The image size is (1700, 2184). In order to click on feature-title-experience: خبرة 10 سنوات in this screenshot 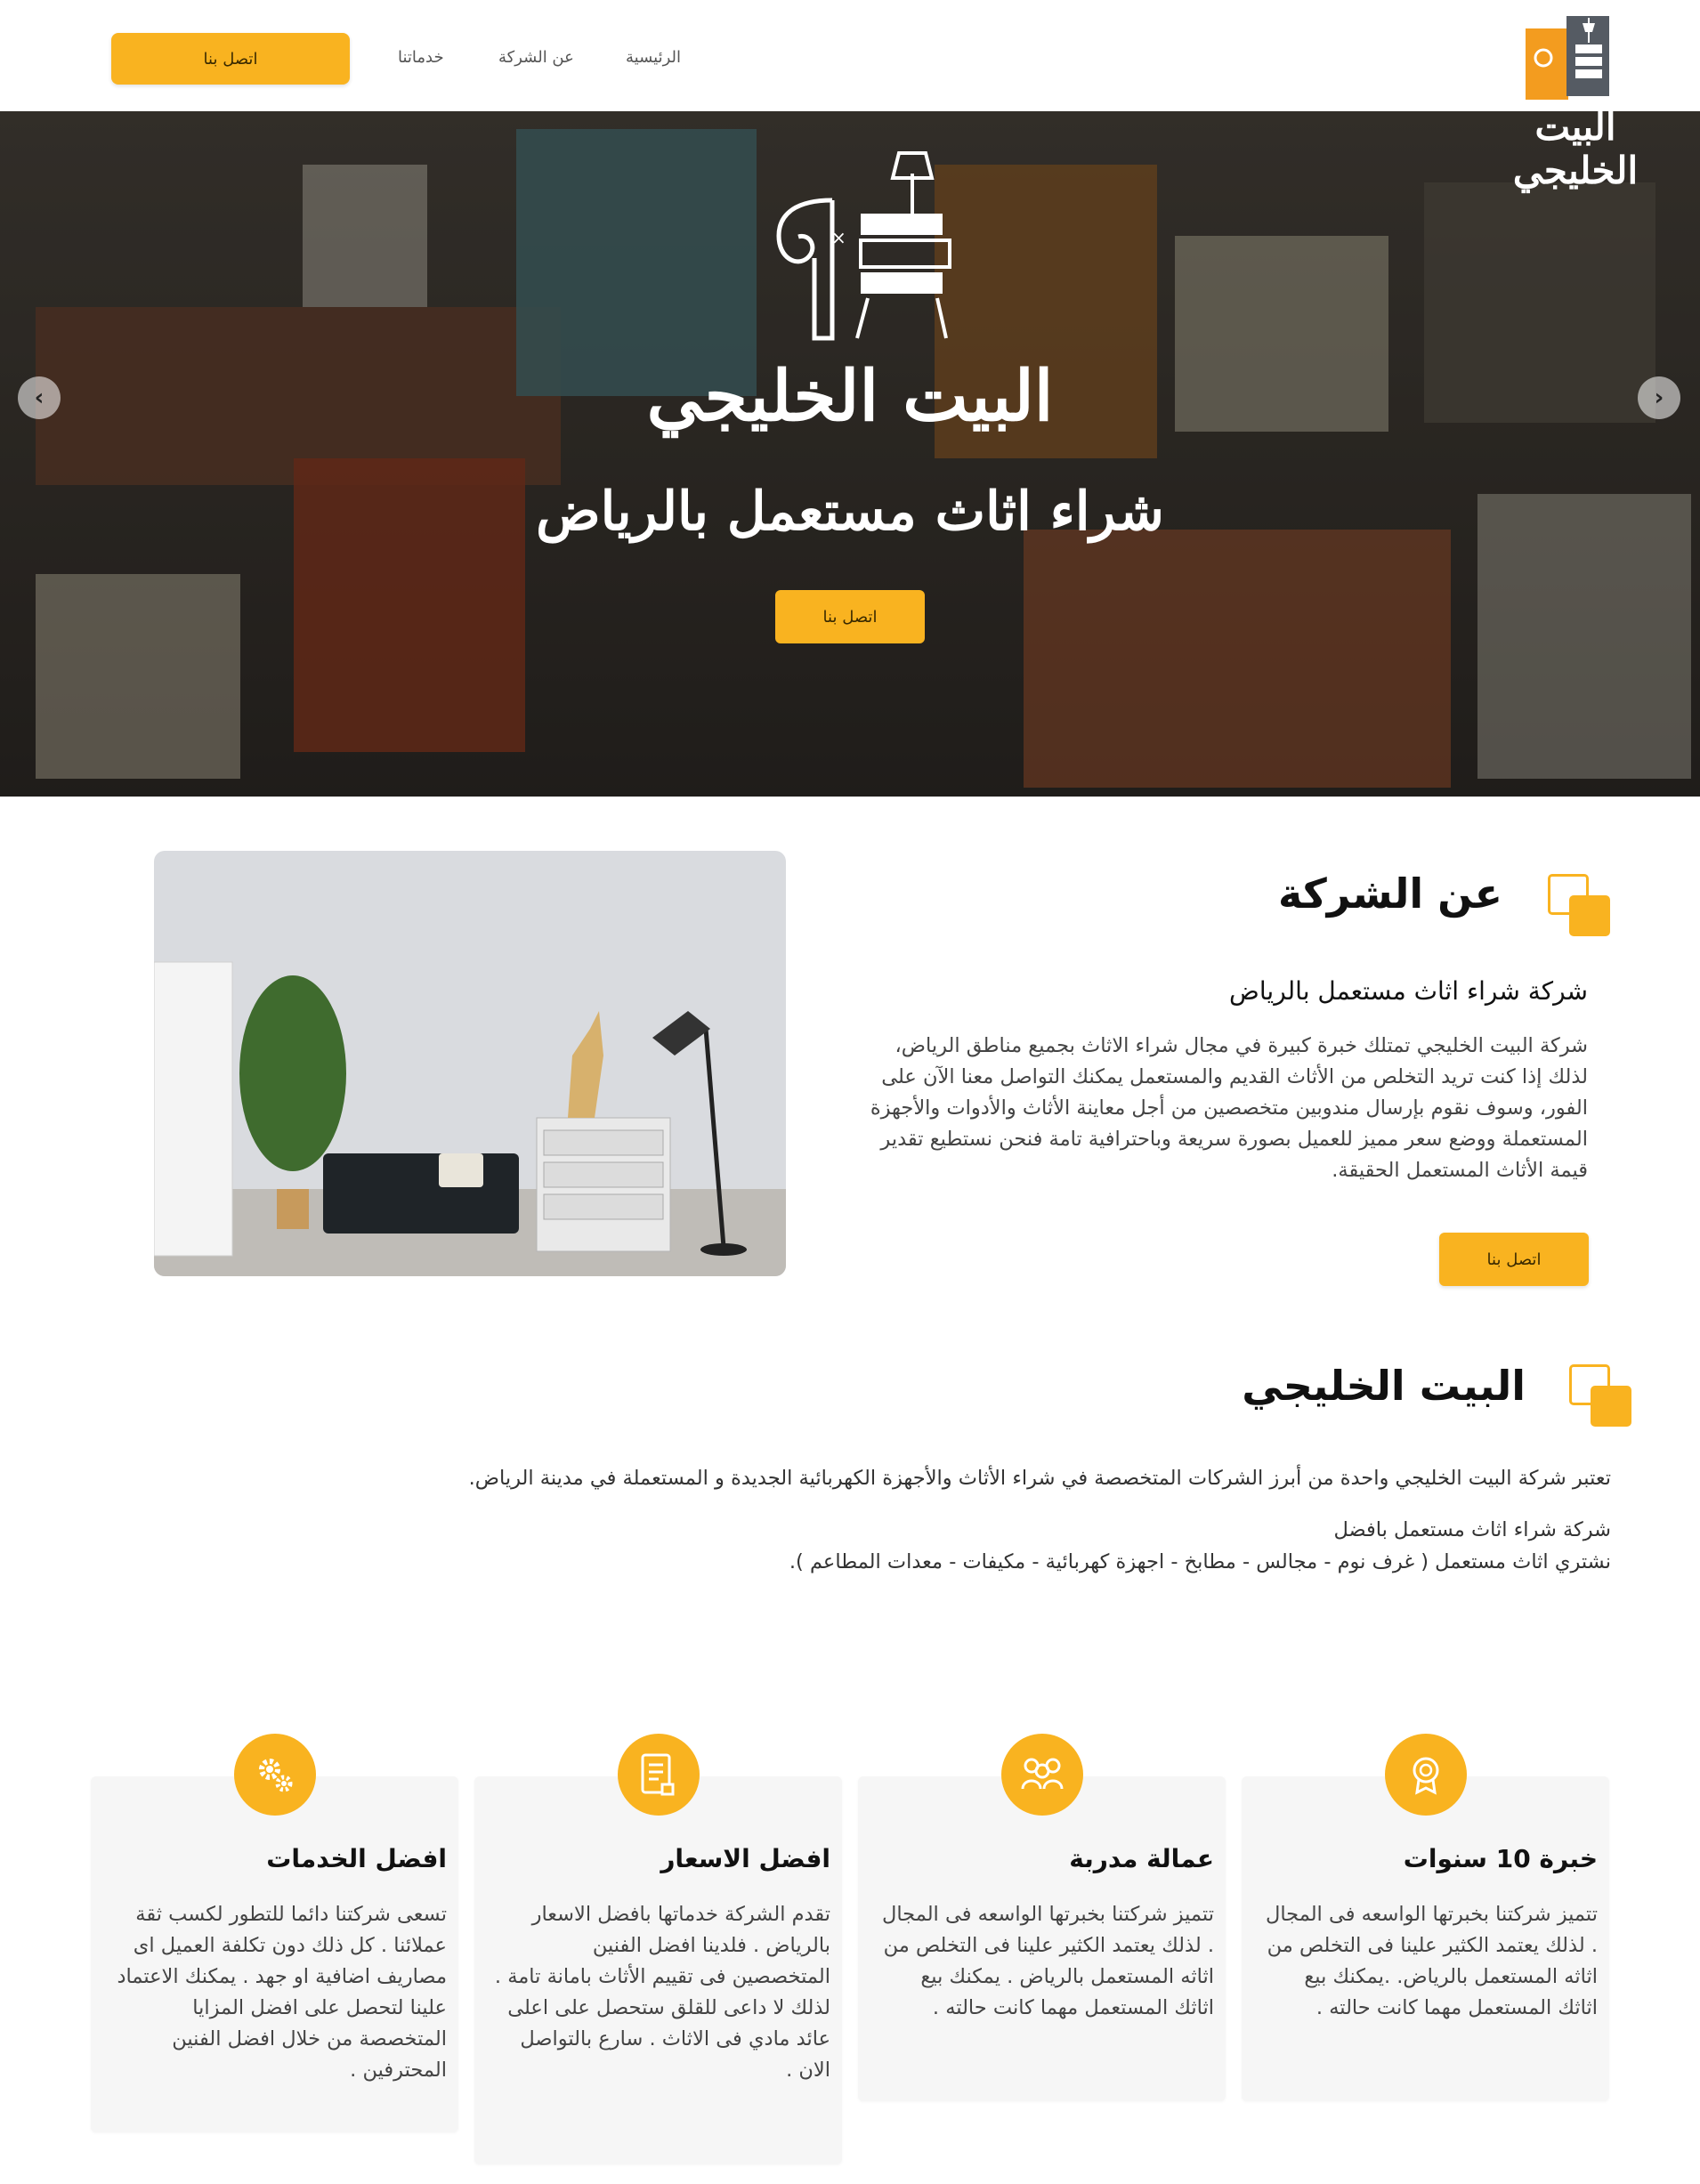, I will do `click(1500, 1858)`.